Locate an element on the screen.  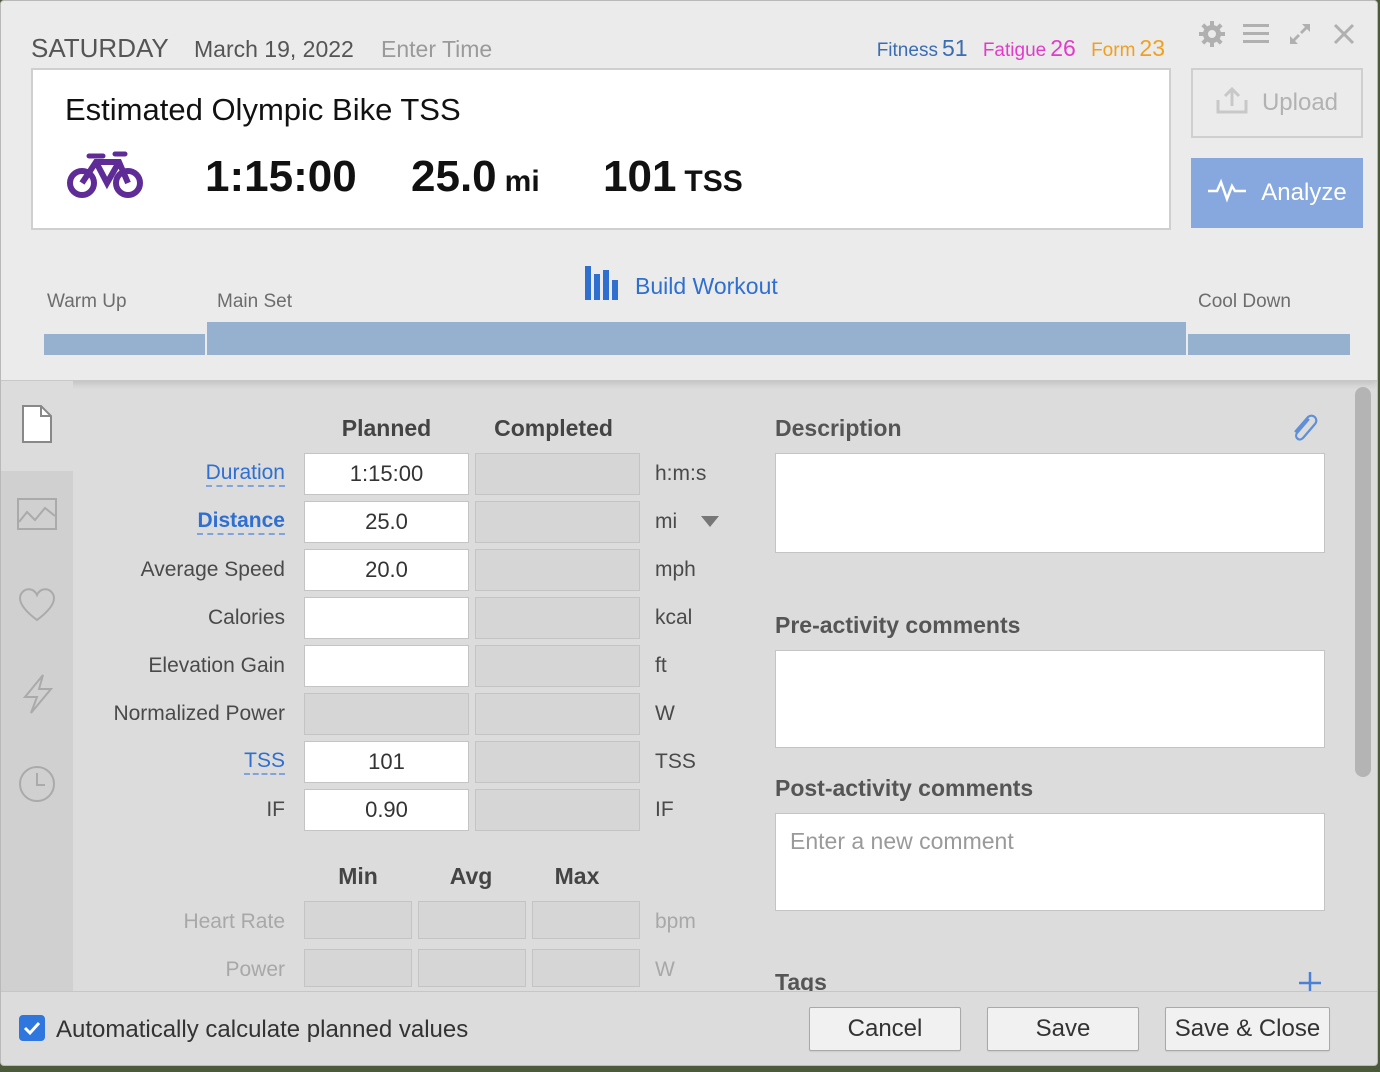
pre-activity-comments-input is located at coordinates (1050, 699).